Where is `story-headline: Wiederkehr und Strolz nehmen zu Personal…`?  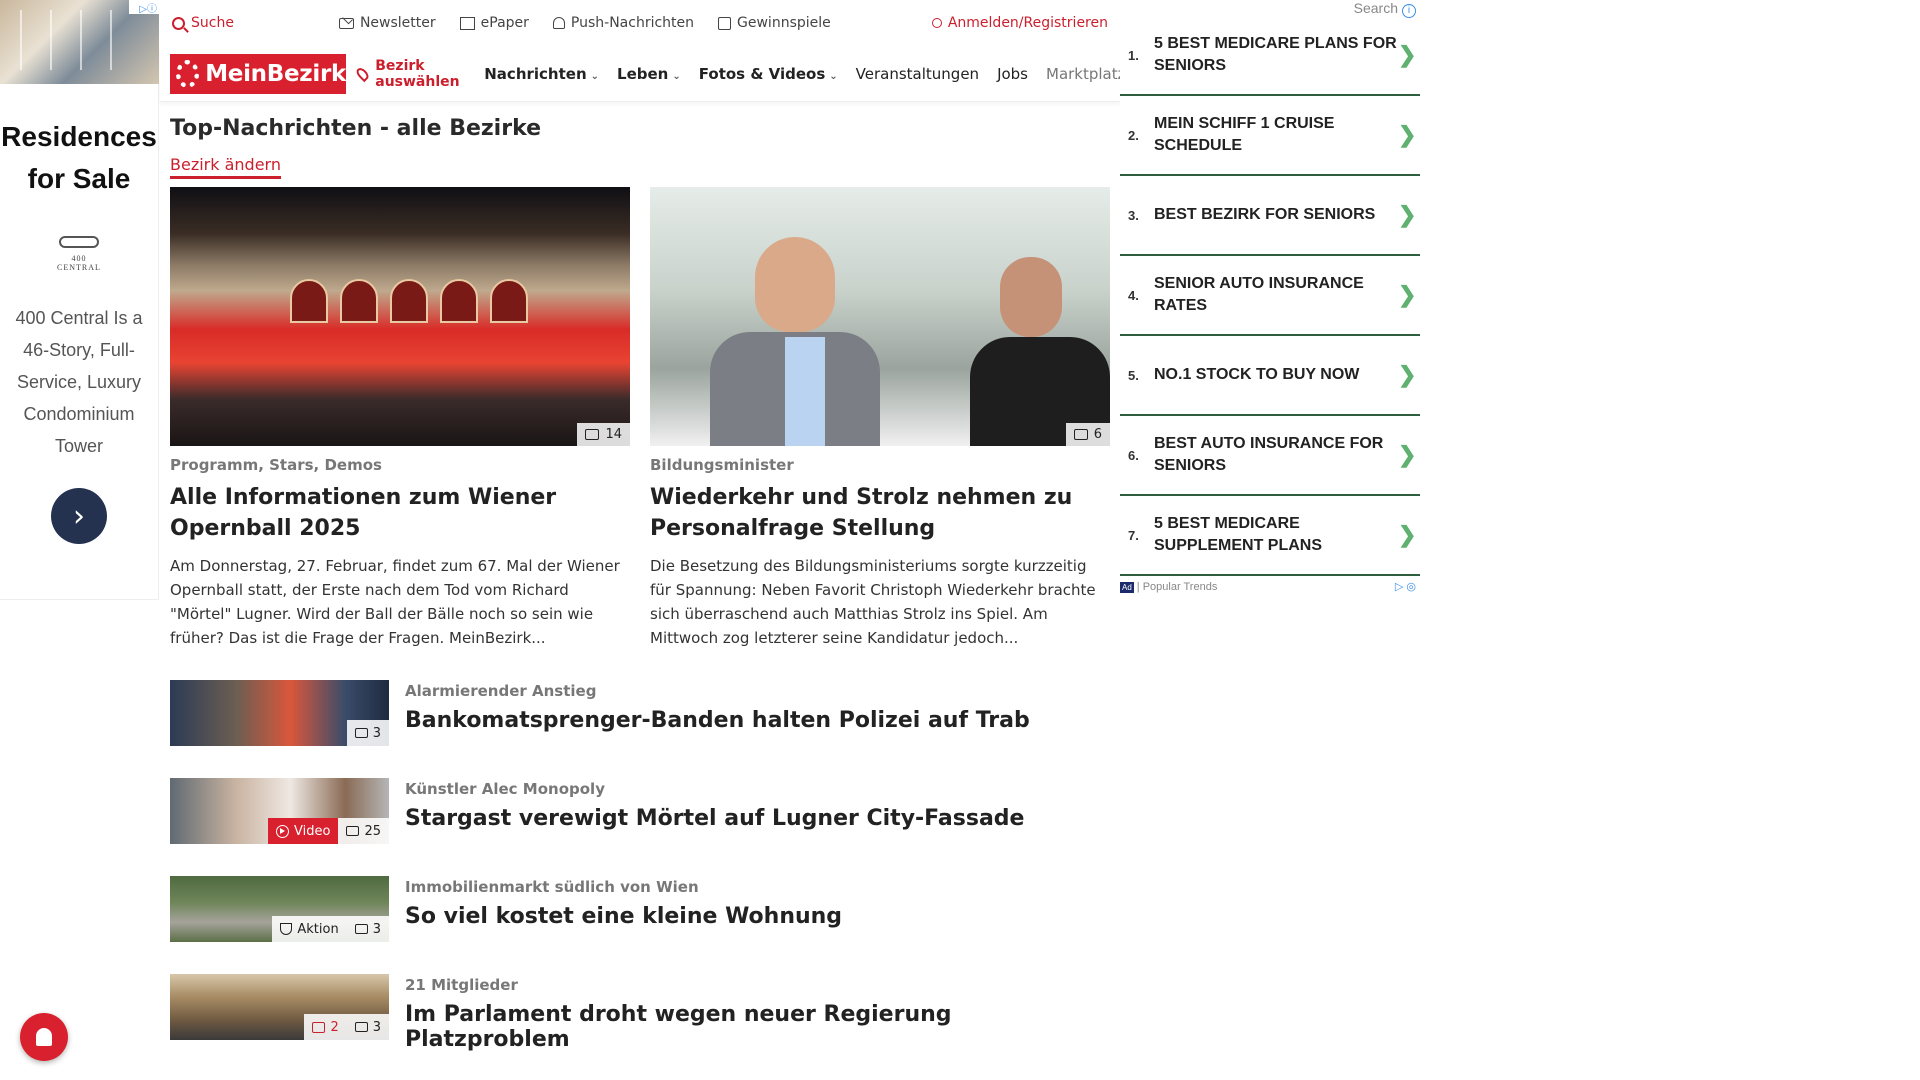 story-headline: Wiederkehr und Strolz nehmen zu Personal… is located at coordinates (880, 513).